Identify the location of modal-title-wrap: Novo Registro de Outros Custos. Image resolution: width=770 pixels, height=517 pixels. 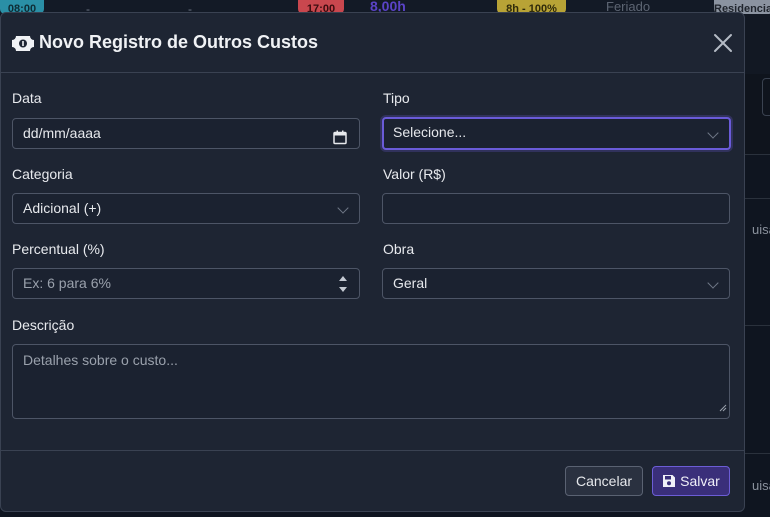
(165, 42).